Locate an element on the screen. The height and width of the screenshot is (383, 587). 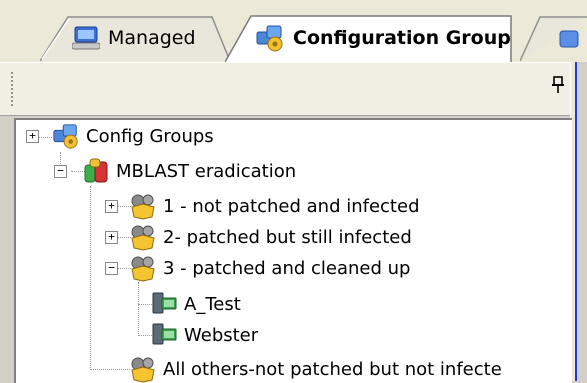
tree-node-label: 2- patched but still infected is located at coordinates (287, 237).